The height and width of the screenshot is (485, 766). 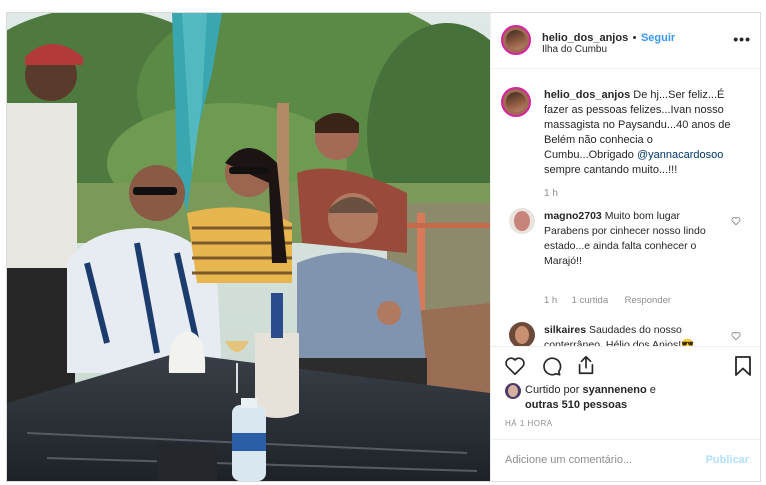 What do you see at coordinates (551, 366) in the screenshot?
I see `comment-bubble-icon` at bounding box center [551, 366].